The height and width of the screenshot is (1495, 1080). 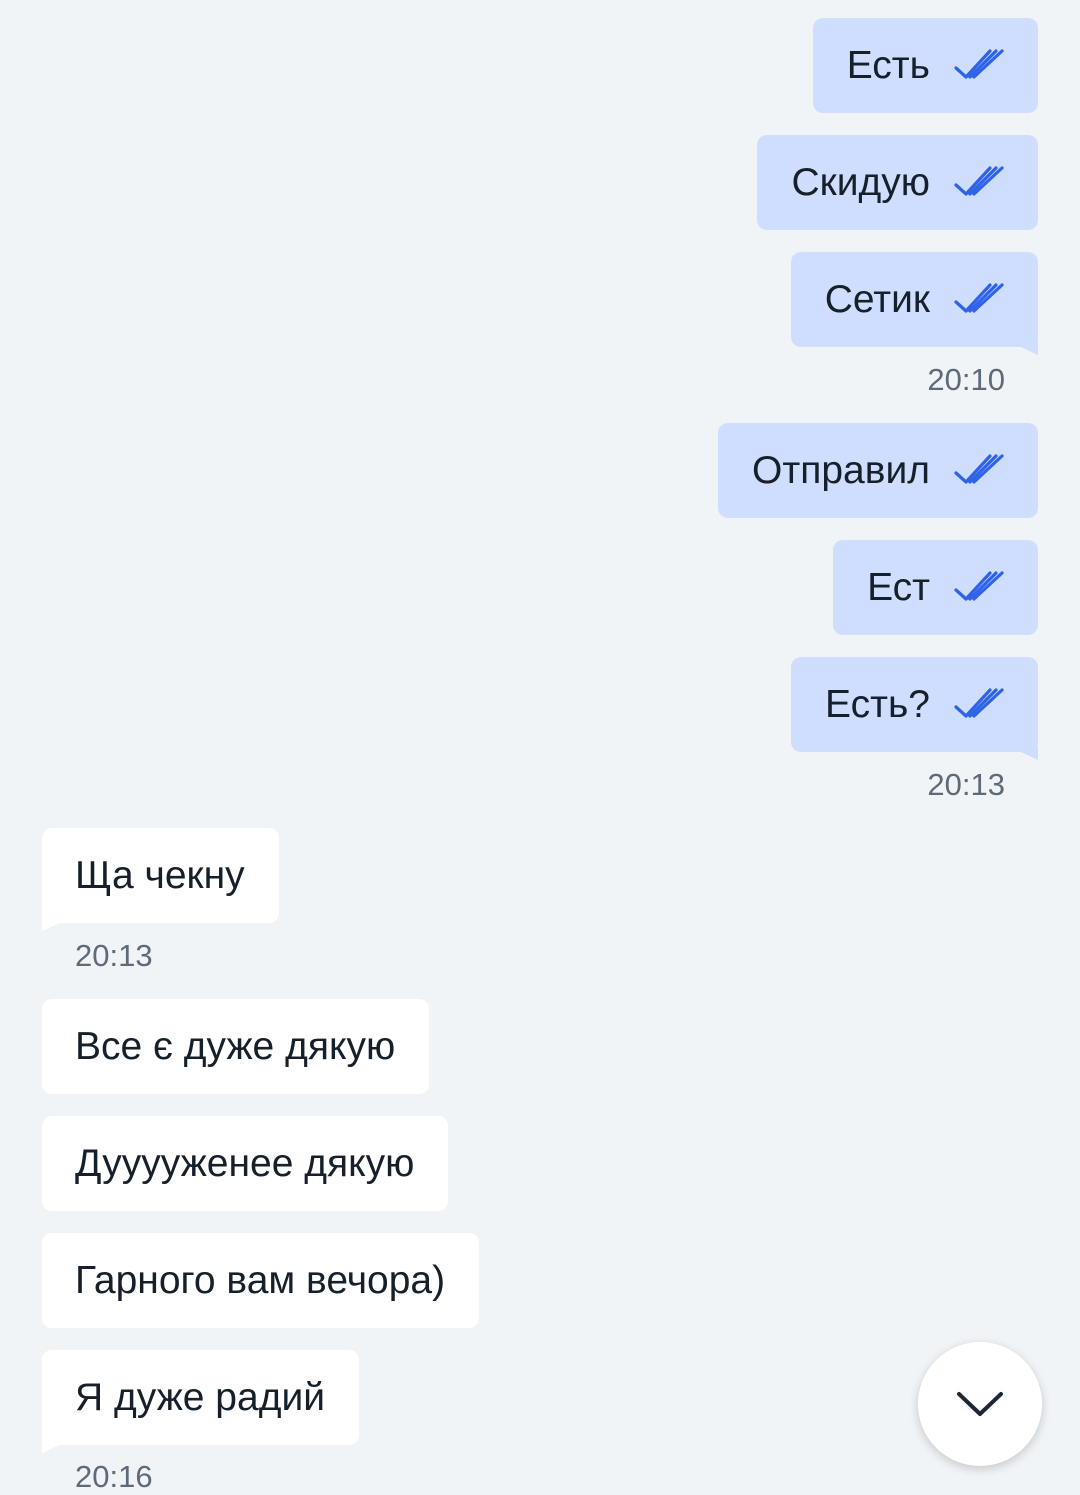 I want to click on outgoing-message: Есть?, so click(x=914, y=708).